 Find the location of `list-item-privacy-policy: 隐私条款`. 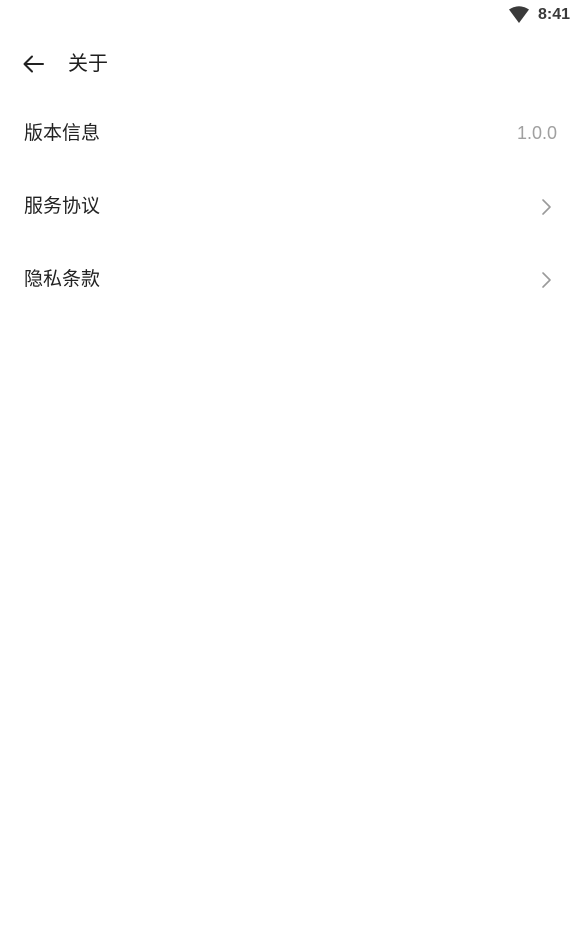

list-item-privacy-policy: 隐私条款 is located at coordinates (290, 278).